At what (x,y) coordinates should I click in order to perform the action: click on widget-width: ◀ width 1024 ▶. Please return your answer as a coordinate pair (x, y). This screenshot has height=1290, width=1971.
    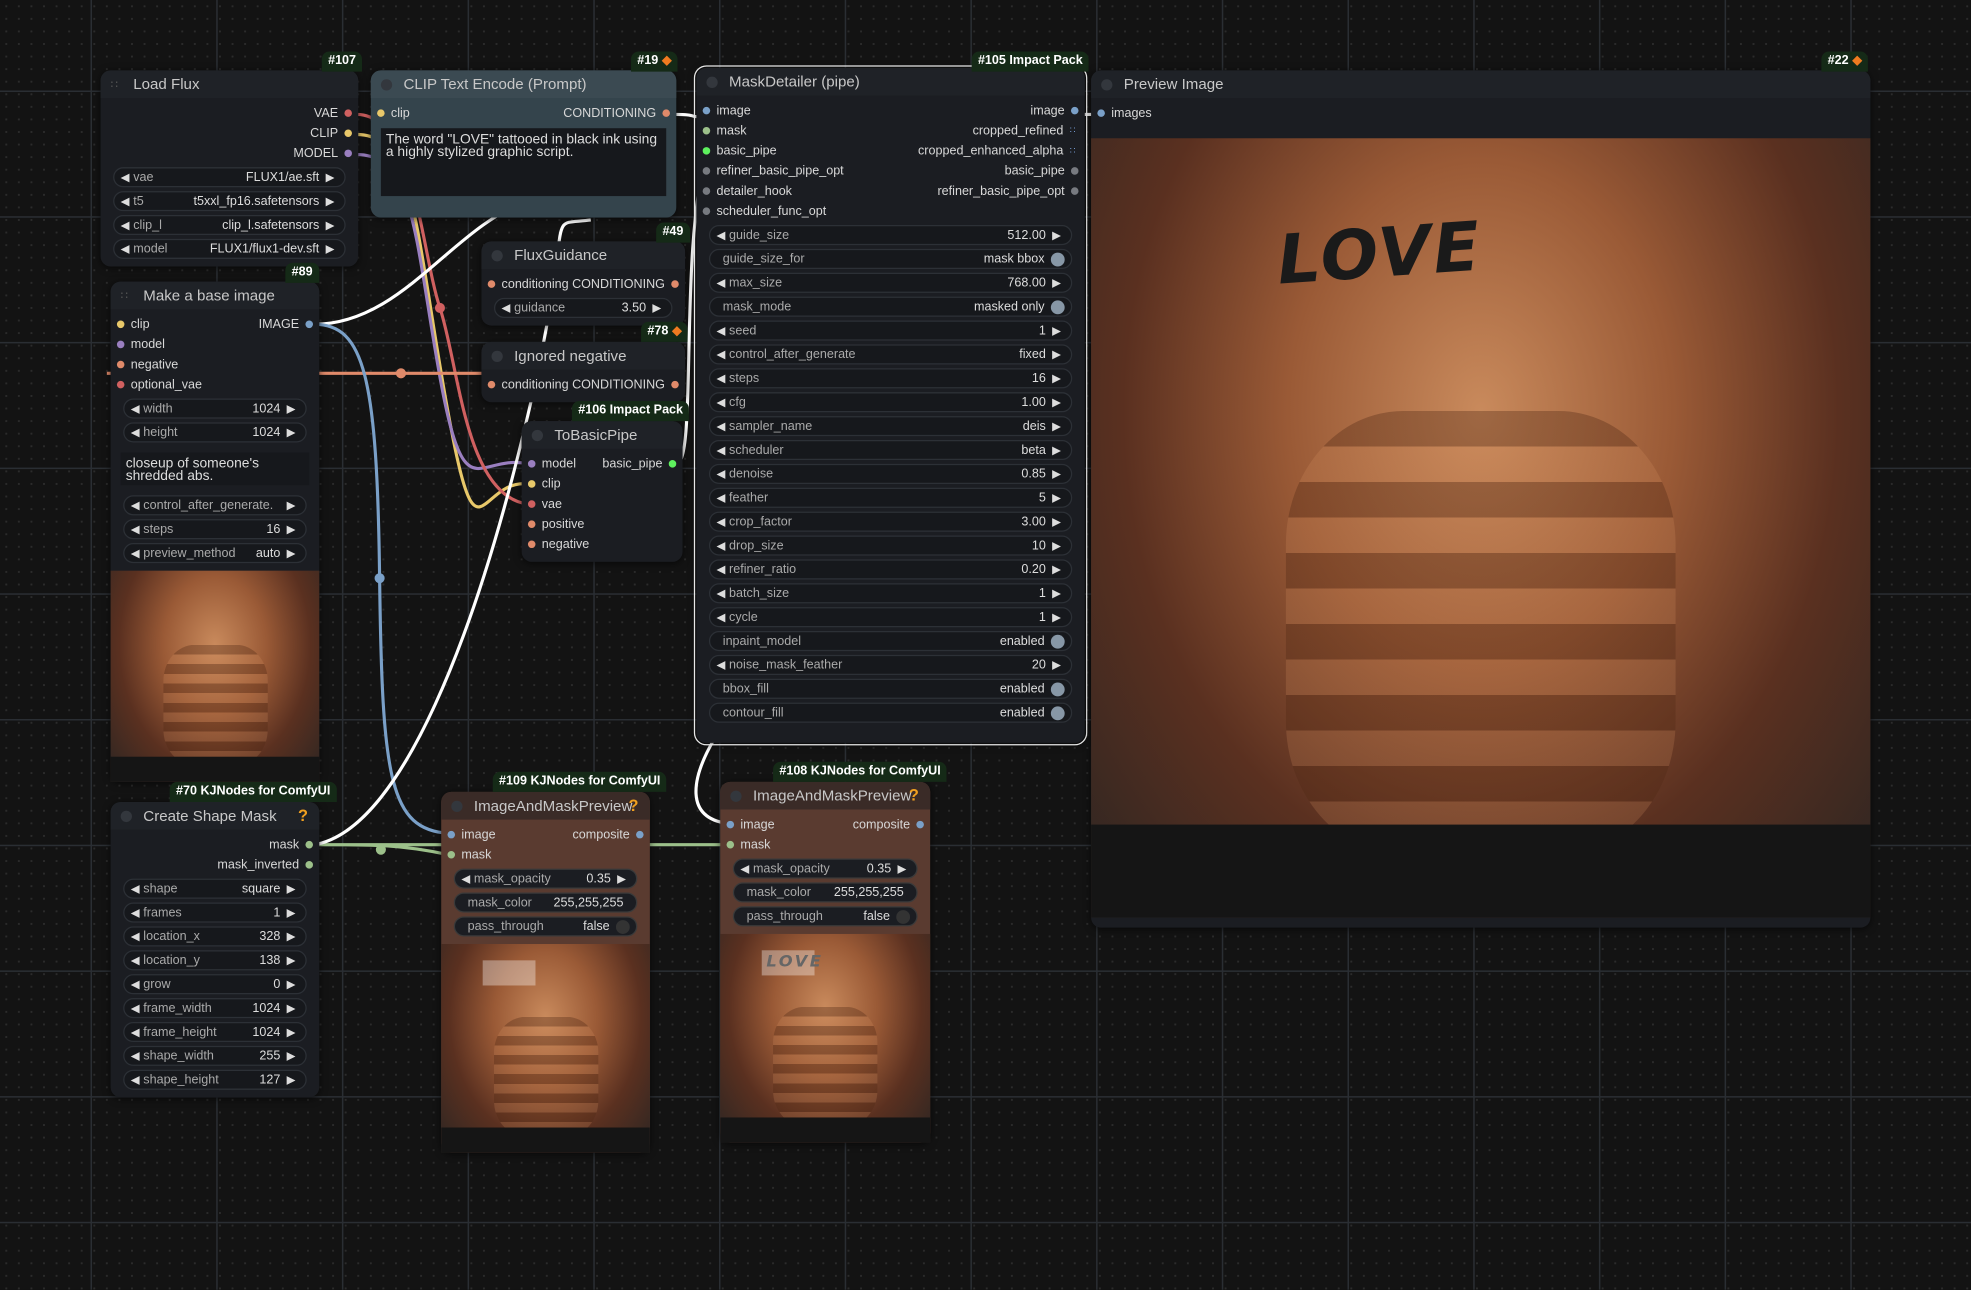
    Looking at the image, I should click on (215, 408).